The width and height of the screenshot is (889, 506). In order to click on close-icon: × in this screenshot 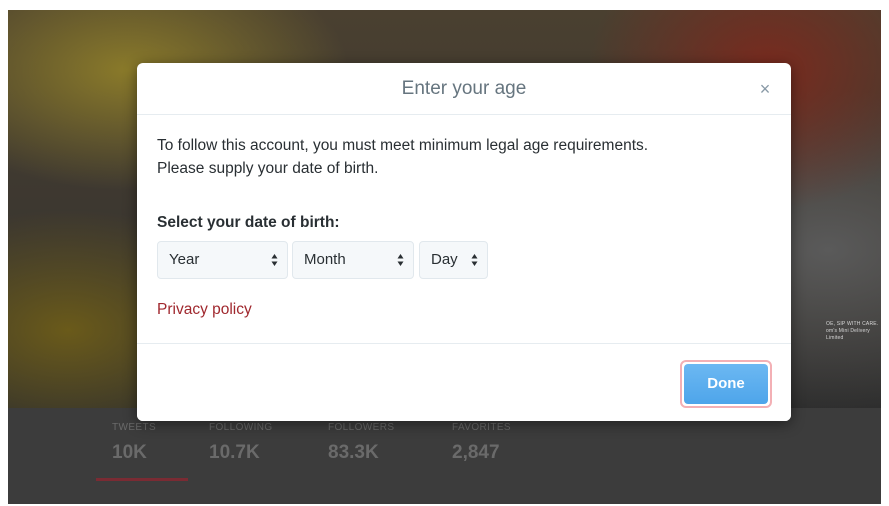, I will do `click(765, 89)`.